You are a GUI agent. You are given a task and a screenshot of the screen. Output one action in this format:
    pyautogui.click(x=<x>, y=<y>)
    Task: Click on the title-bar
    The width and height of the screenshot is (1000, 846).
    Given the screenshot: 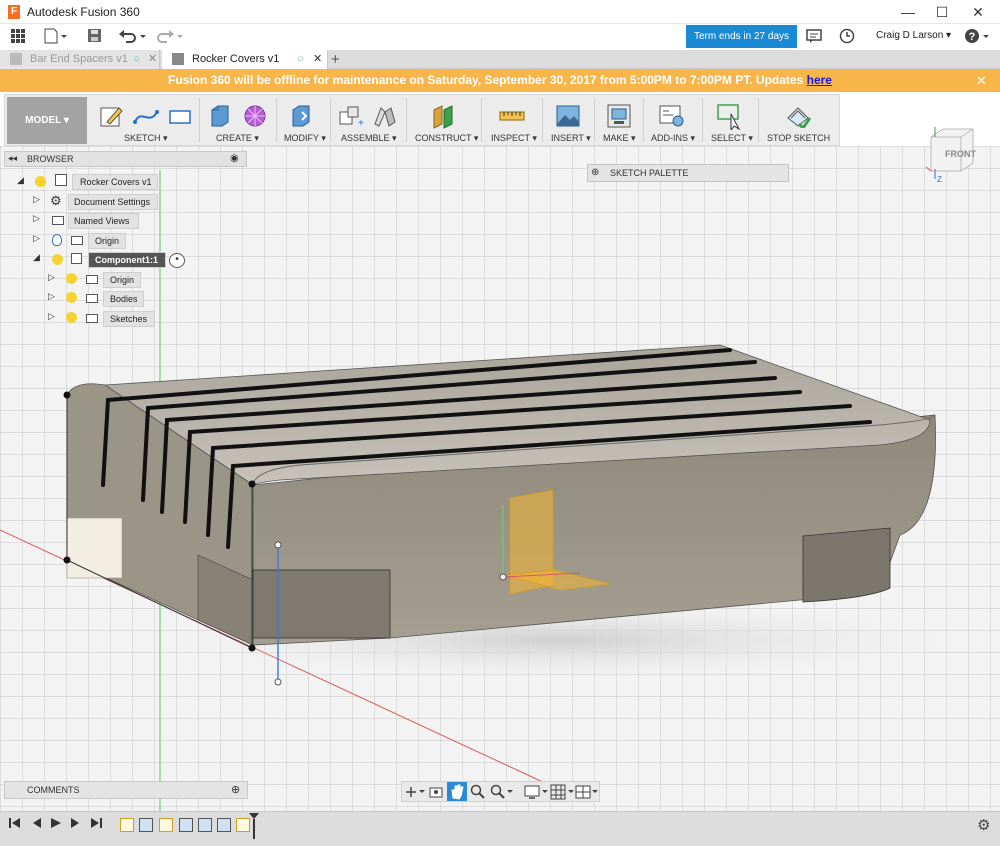 What is the action you would take?
    pyautogui.click(x=500, y=12)
    